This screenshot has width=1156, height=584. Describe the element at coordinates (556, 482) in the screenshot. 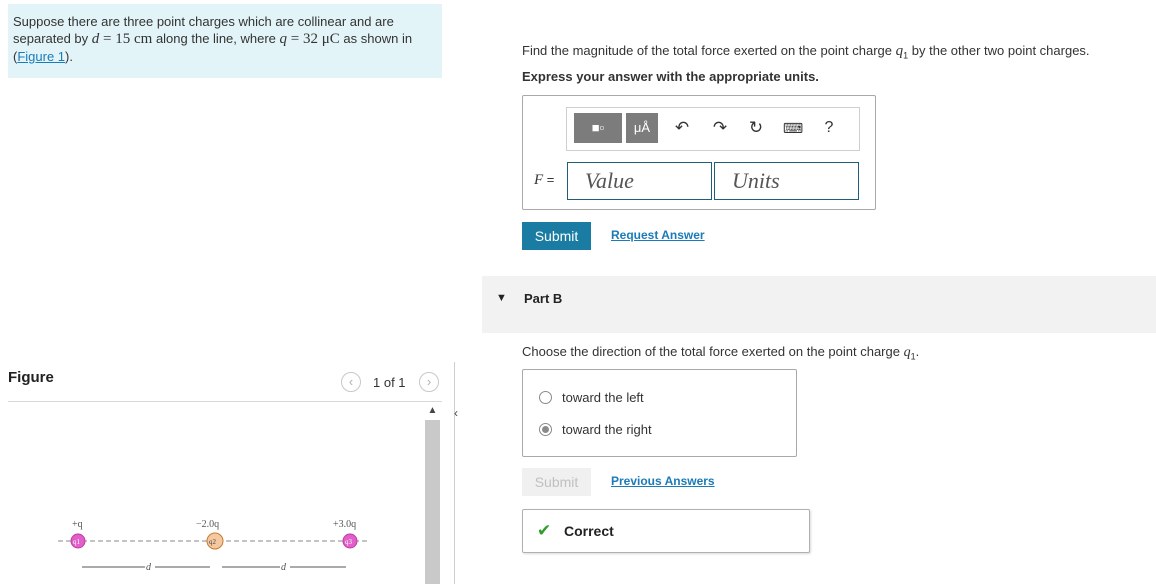

I see `part-b-submit-button: Submit` at that location.